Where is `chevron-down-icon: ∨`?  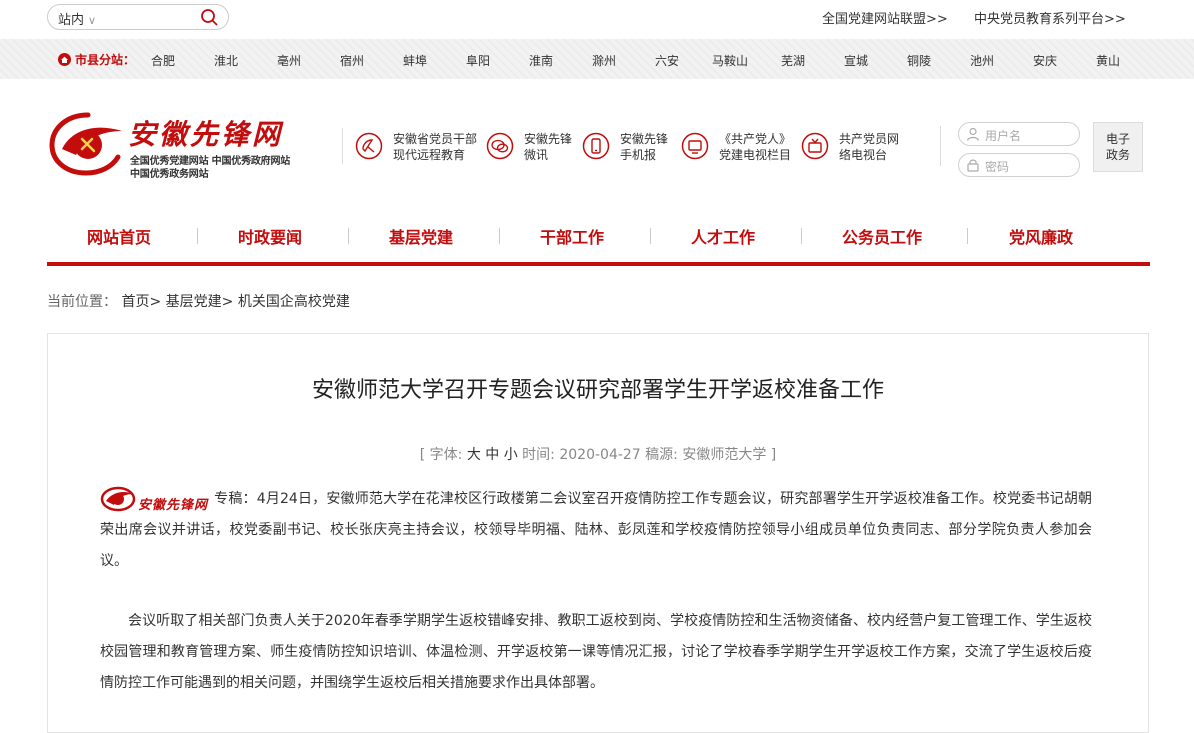
chevron-down-icon: ∨ is located at coordinates (92, 20).